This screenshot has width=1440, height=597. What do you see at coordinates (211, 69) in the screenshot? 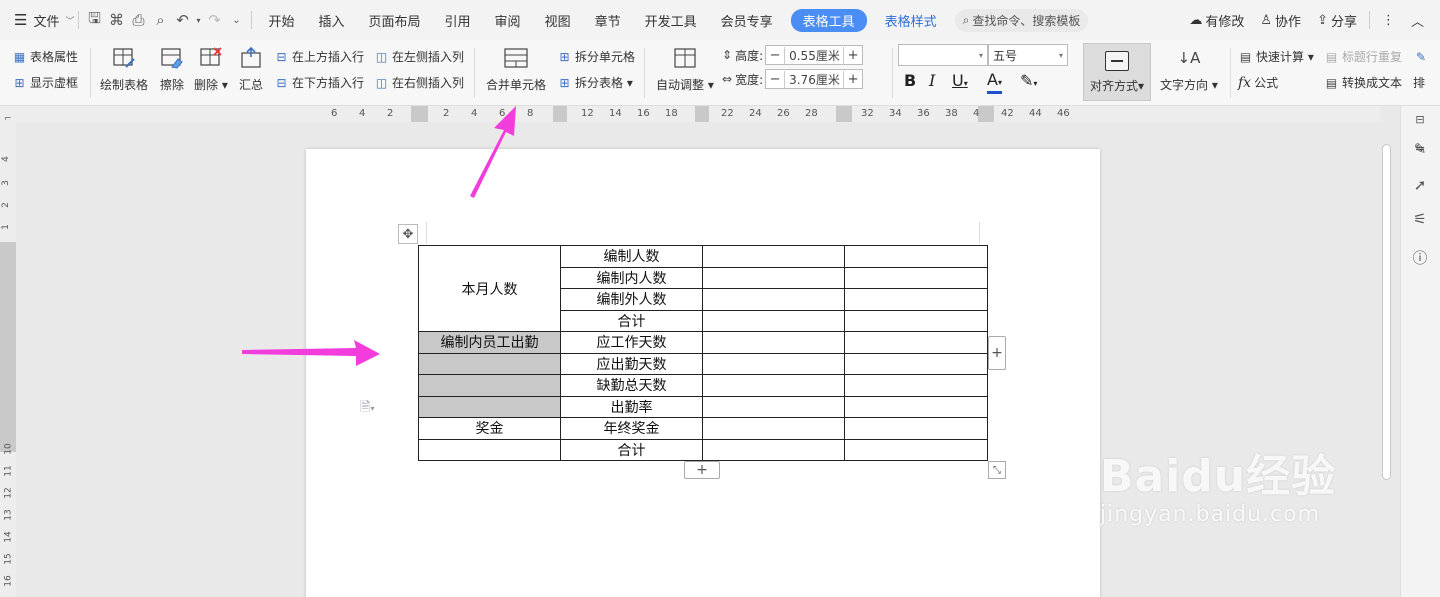
I see `delete-button: 删除 ▾` at bounding box center [211, 69].